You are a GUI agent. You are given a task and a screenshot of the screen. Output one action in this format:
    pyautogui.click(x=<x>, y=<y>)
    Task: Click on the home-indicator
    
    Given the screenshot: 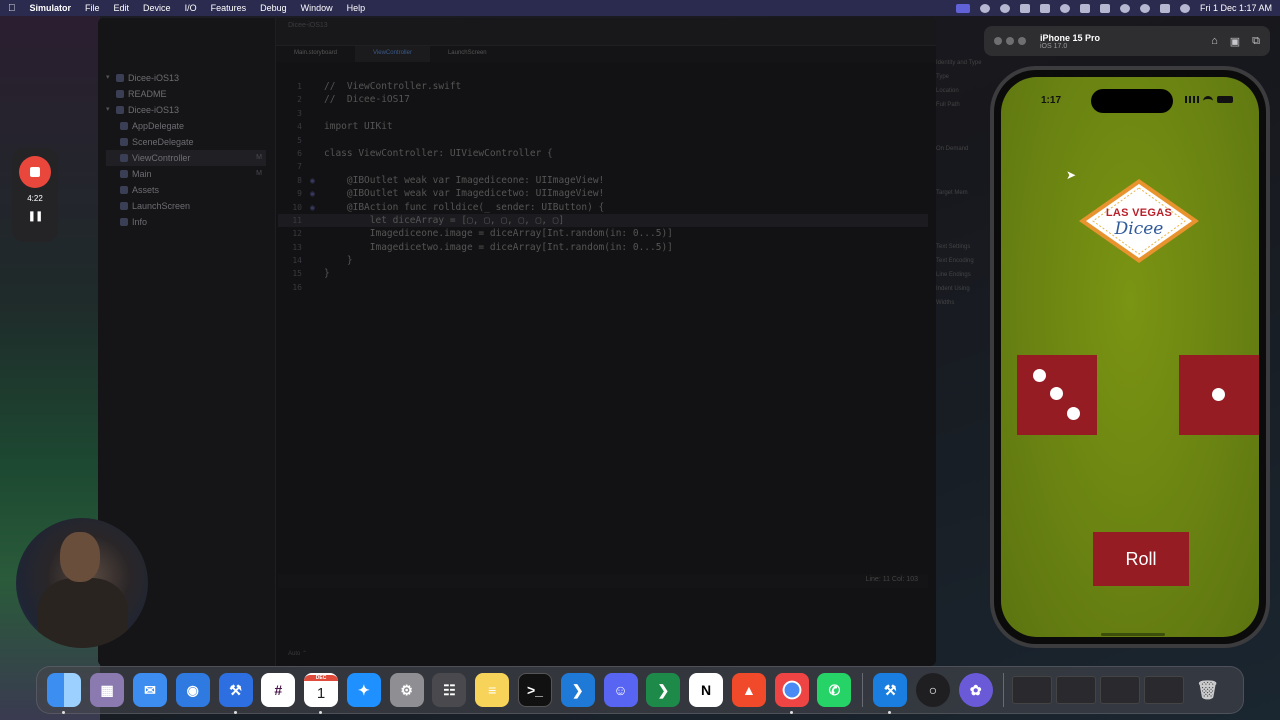 What is the action you would take?
    pyautogui.click(x=1133, y=634)
    